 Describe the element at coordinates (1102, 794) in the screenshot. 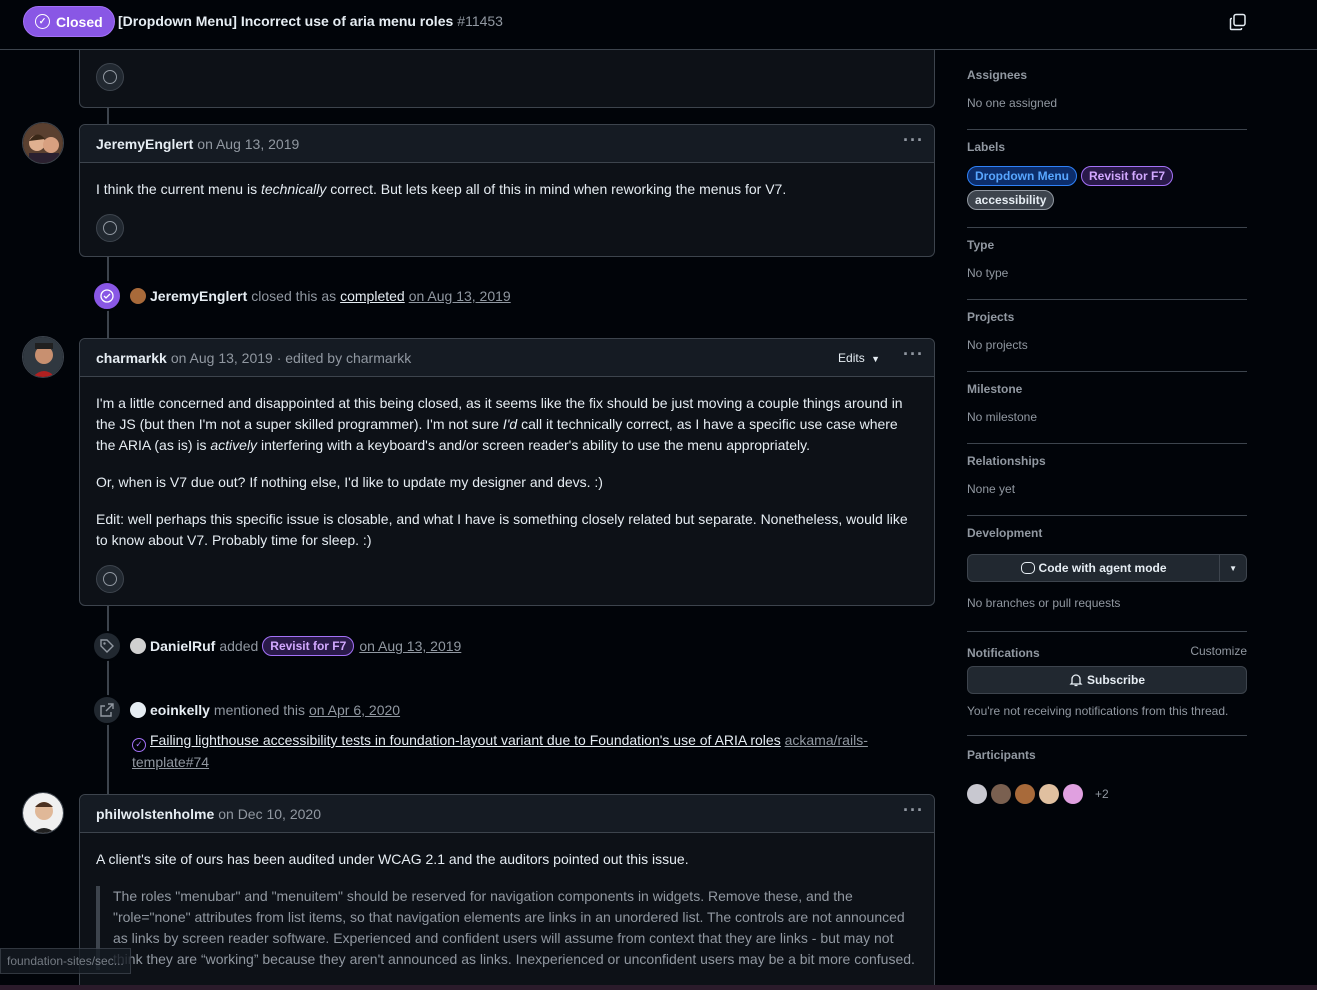

I see `participant-more: +2` at that location.